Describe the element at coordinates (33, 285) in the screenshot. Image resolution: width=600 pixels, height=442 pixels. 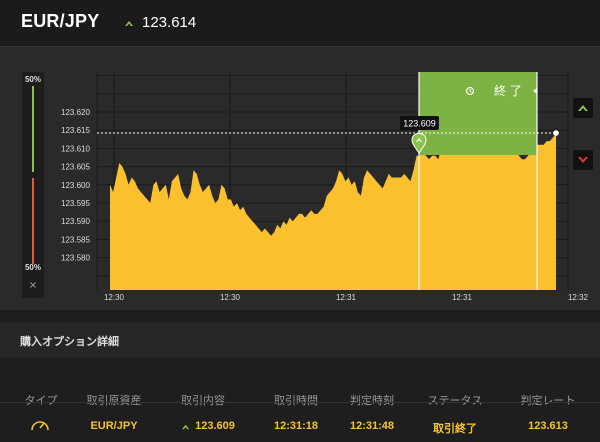
I see `gauge-close-icon: ×` at that location.